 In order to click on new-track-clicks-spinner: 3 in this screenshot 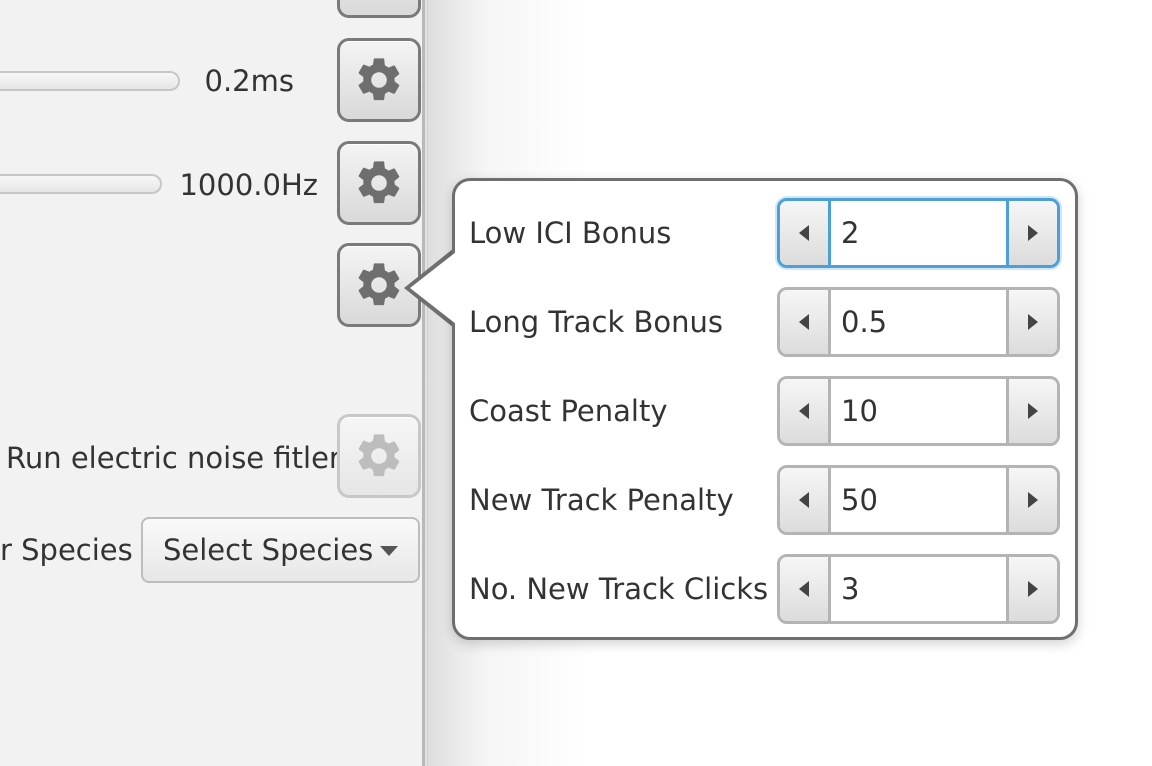, I will do `click(918, 589)`.